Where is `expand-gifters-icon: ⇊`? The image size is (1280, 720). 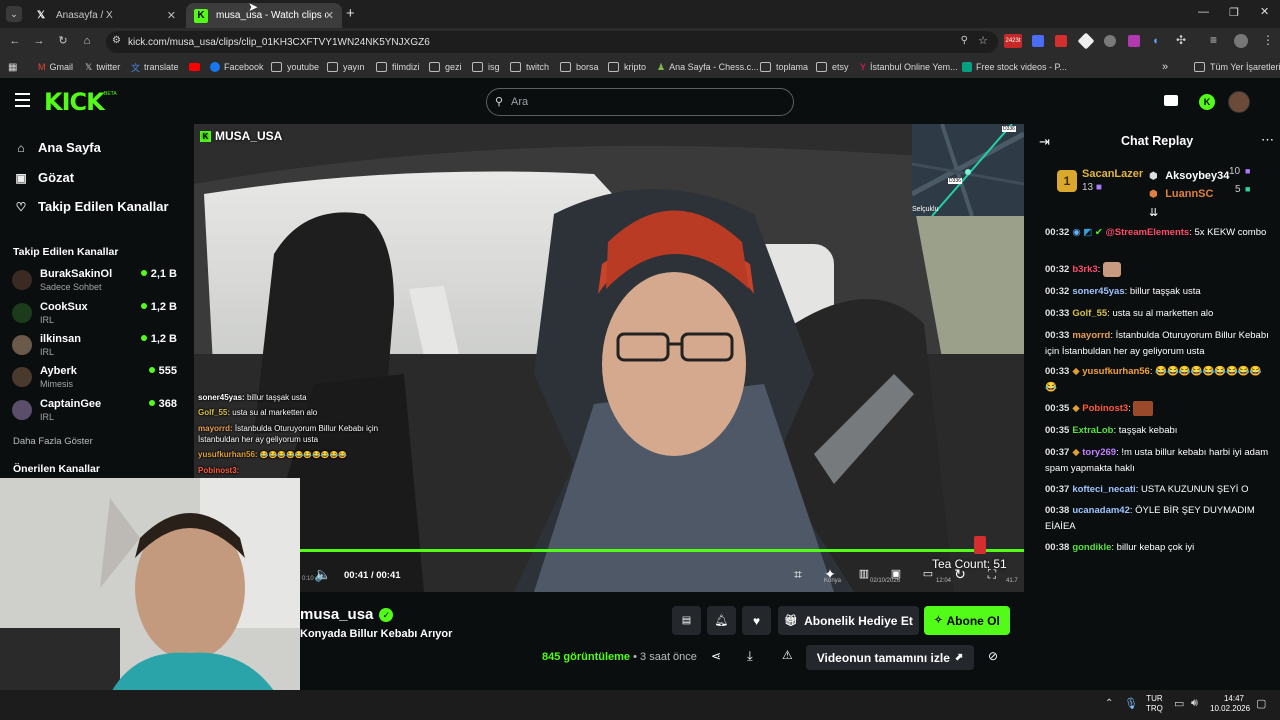
expand-gifters-icon: ⇊ is located at coordinates (1153, 212).